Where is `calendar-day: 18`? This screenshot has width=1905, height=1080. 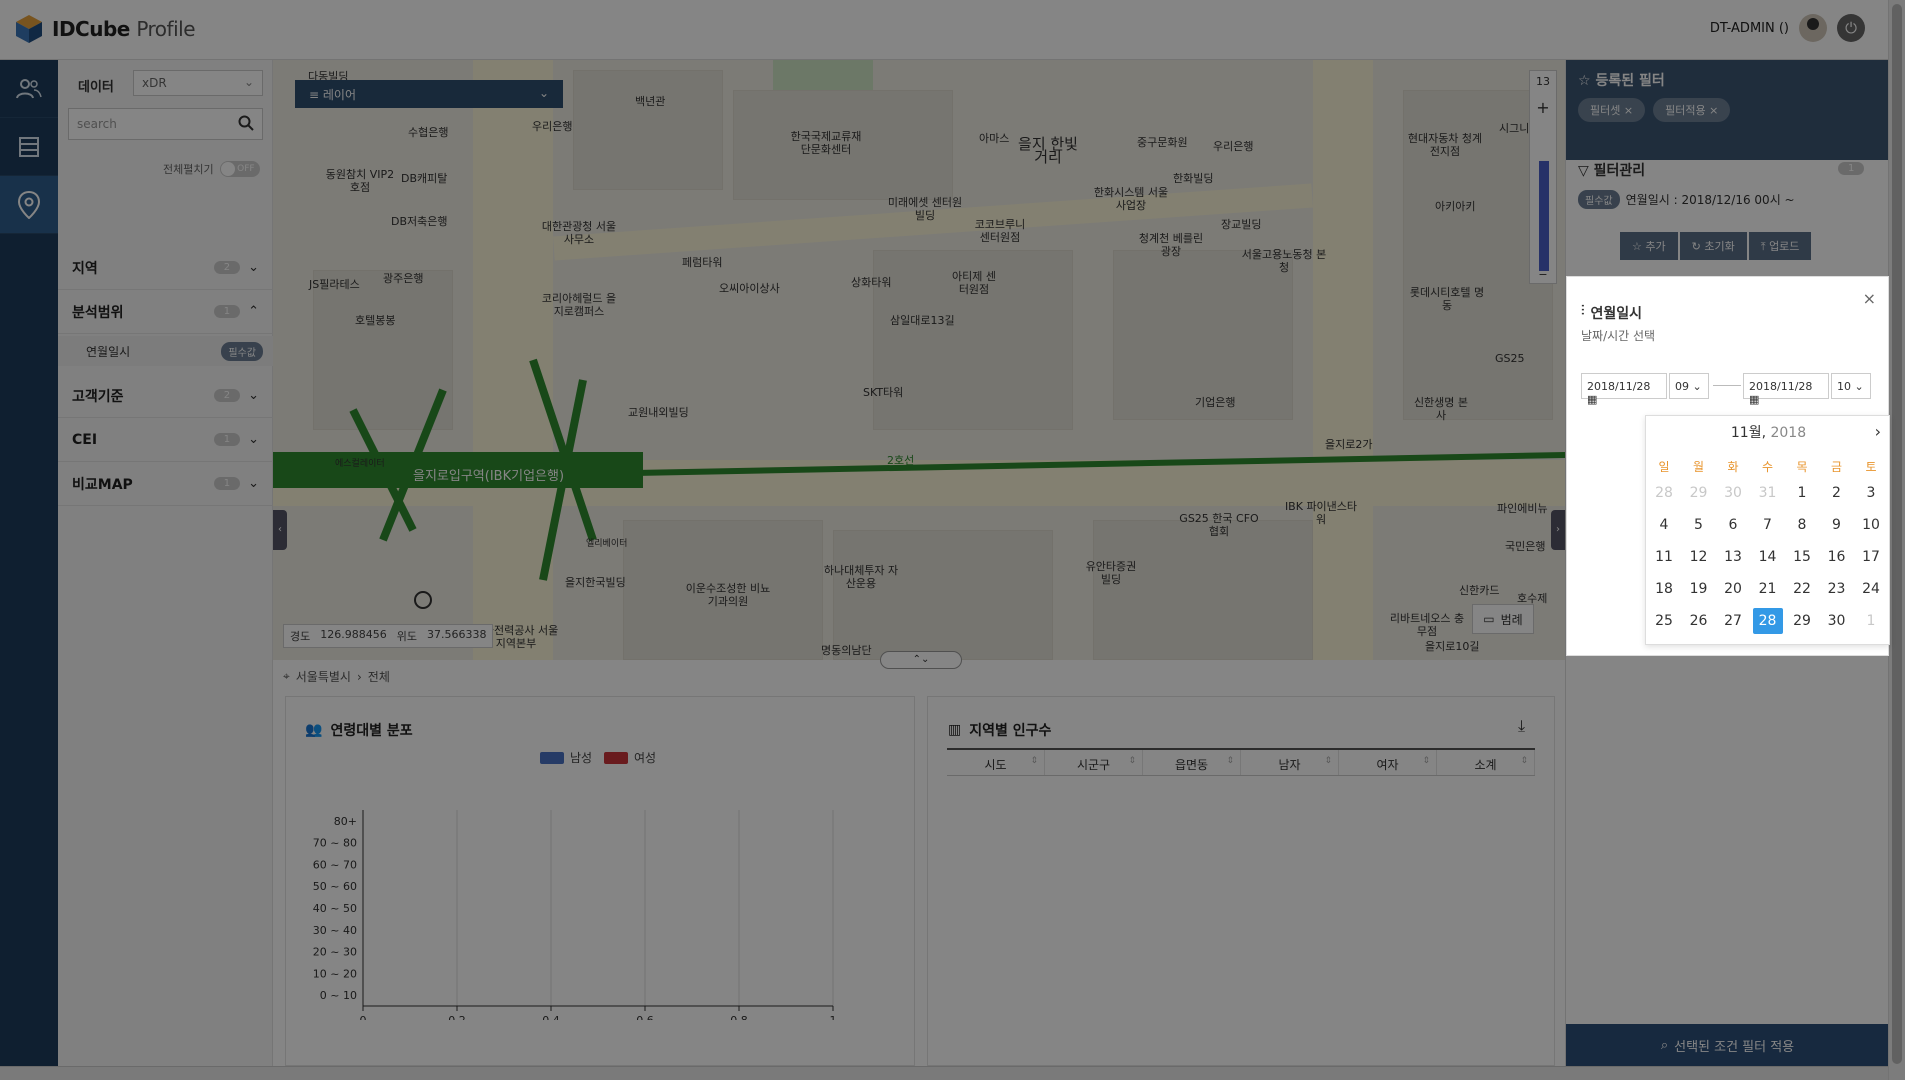
calendar-day: 18 is located at coordinates (1664, 589).